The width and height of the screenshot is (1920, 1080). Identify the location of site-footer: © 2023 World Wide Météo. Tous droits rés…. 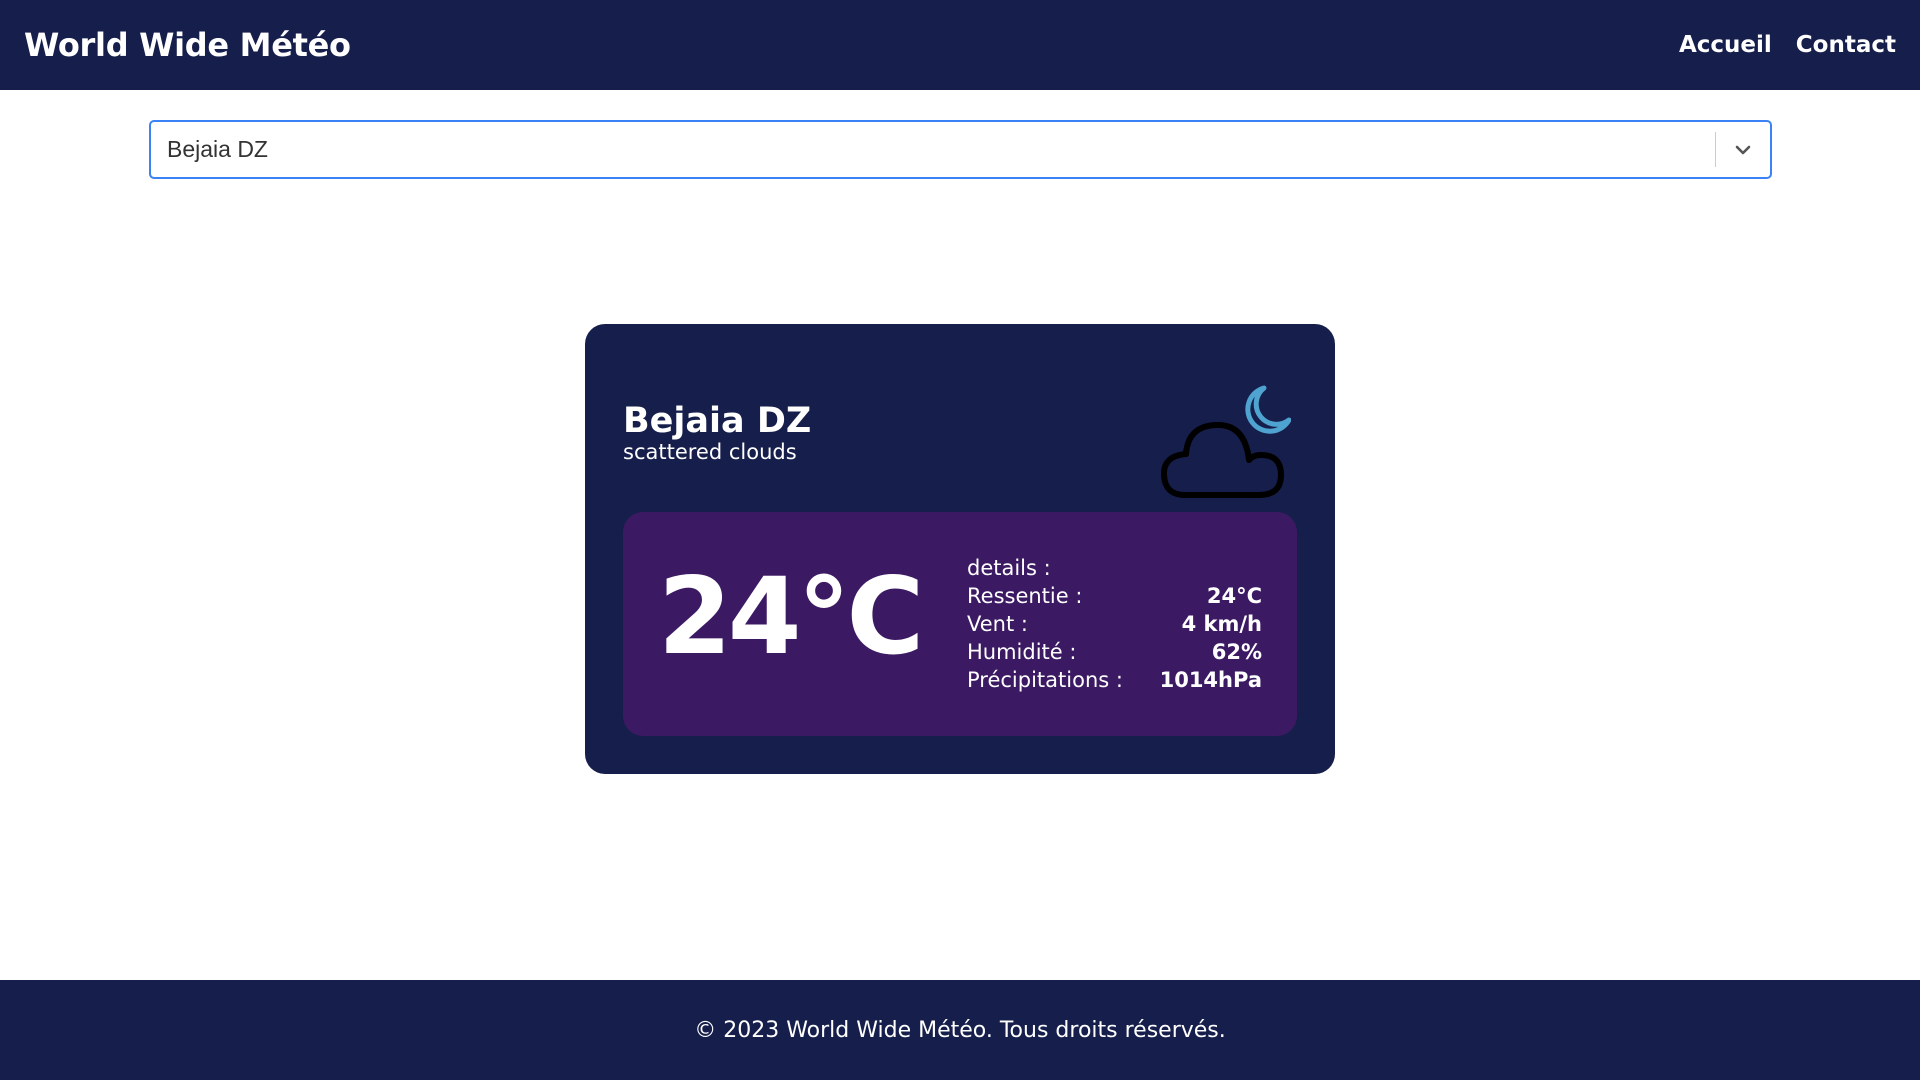
(960, 1030).